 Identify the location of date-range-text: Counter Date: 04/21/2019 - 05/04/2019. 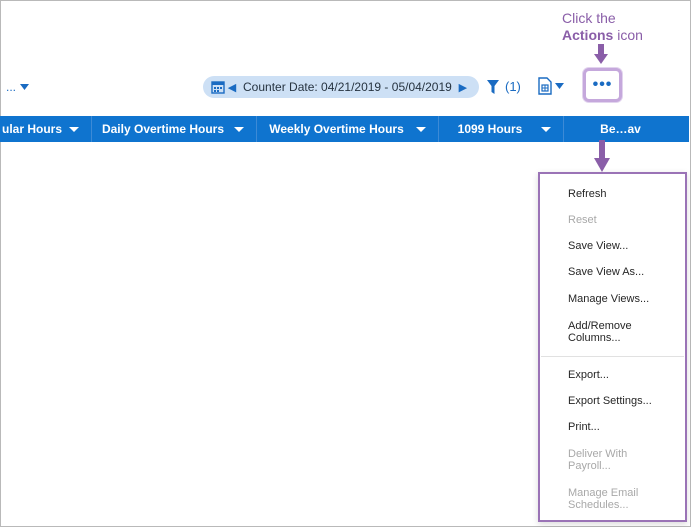
(347, 87).